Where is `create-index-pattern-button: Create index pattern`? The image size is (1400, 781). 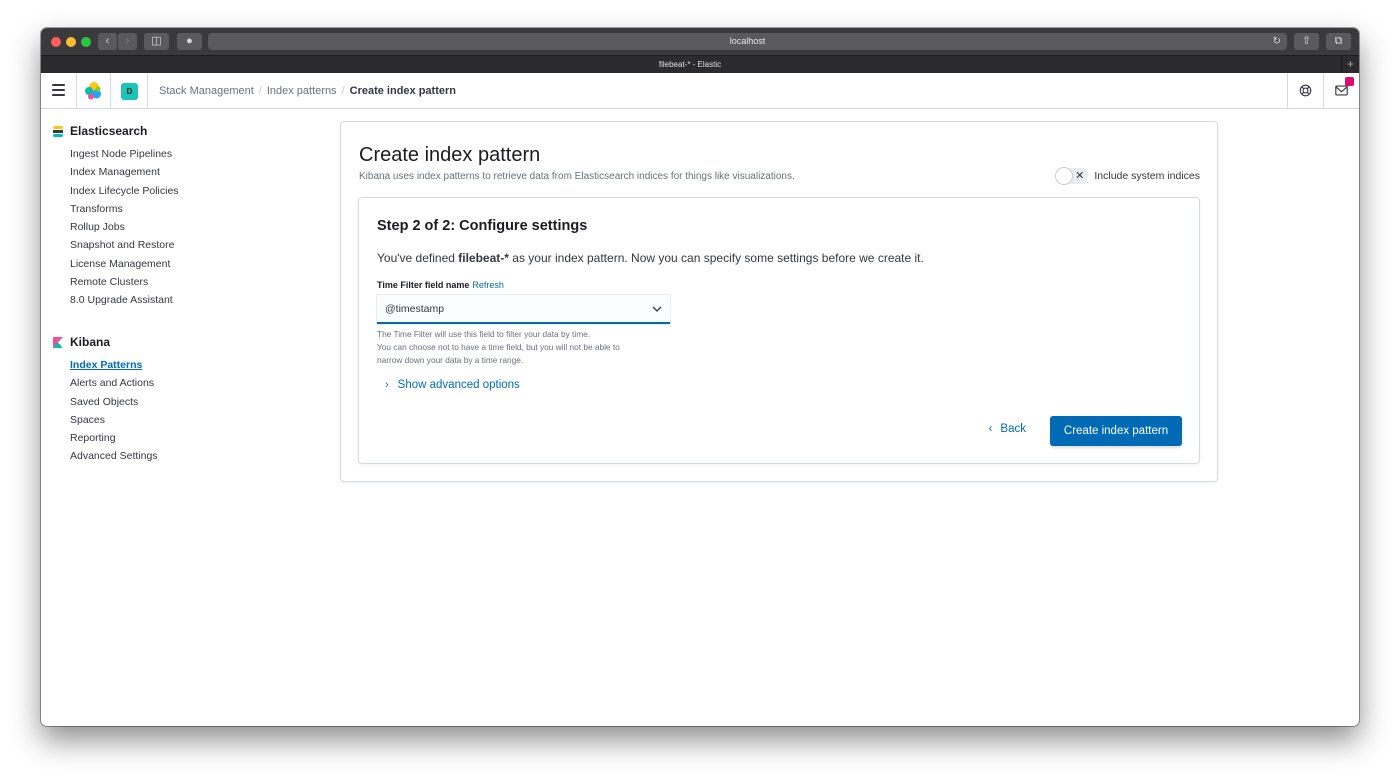
create-index-pattern-button: Create index pattern is located at coordinates (1116, 431).